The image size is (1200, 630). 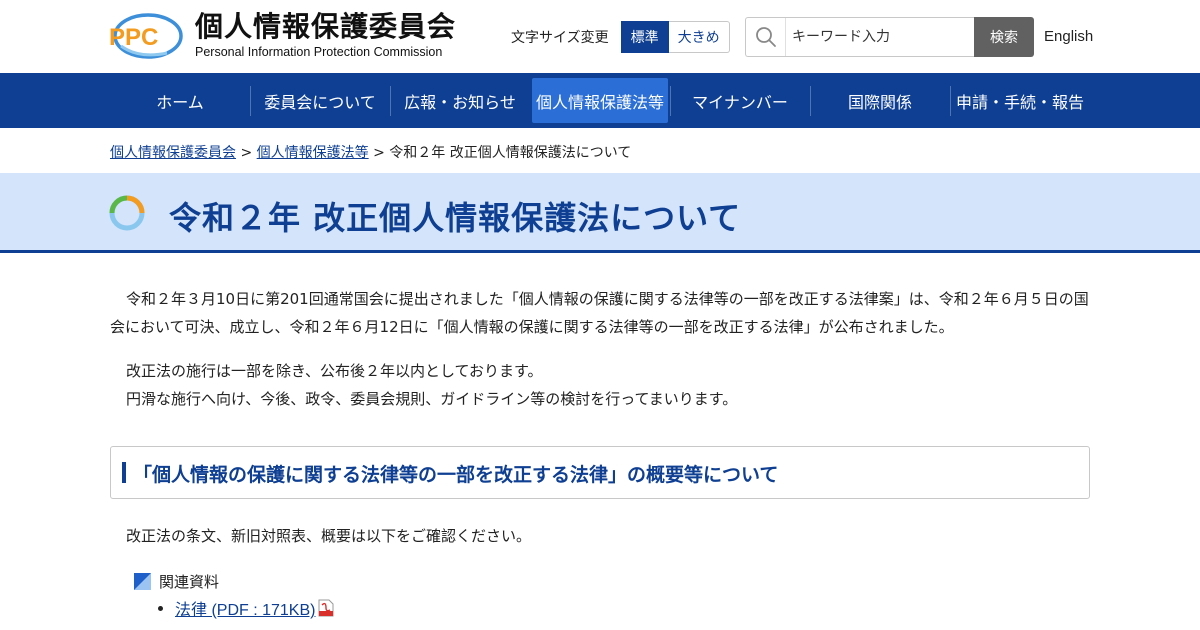 What do you see at coordinates (560, 38) in the screenshot?
I see `font-size-label: 文字サイズ変更` at bounding box center [560, 38].